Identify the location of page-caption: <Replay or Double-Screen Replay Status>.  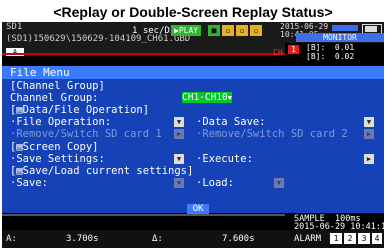
(193, 12).